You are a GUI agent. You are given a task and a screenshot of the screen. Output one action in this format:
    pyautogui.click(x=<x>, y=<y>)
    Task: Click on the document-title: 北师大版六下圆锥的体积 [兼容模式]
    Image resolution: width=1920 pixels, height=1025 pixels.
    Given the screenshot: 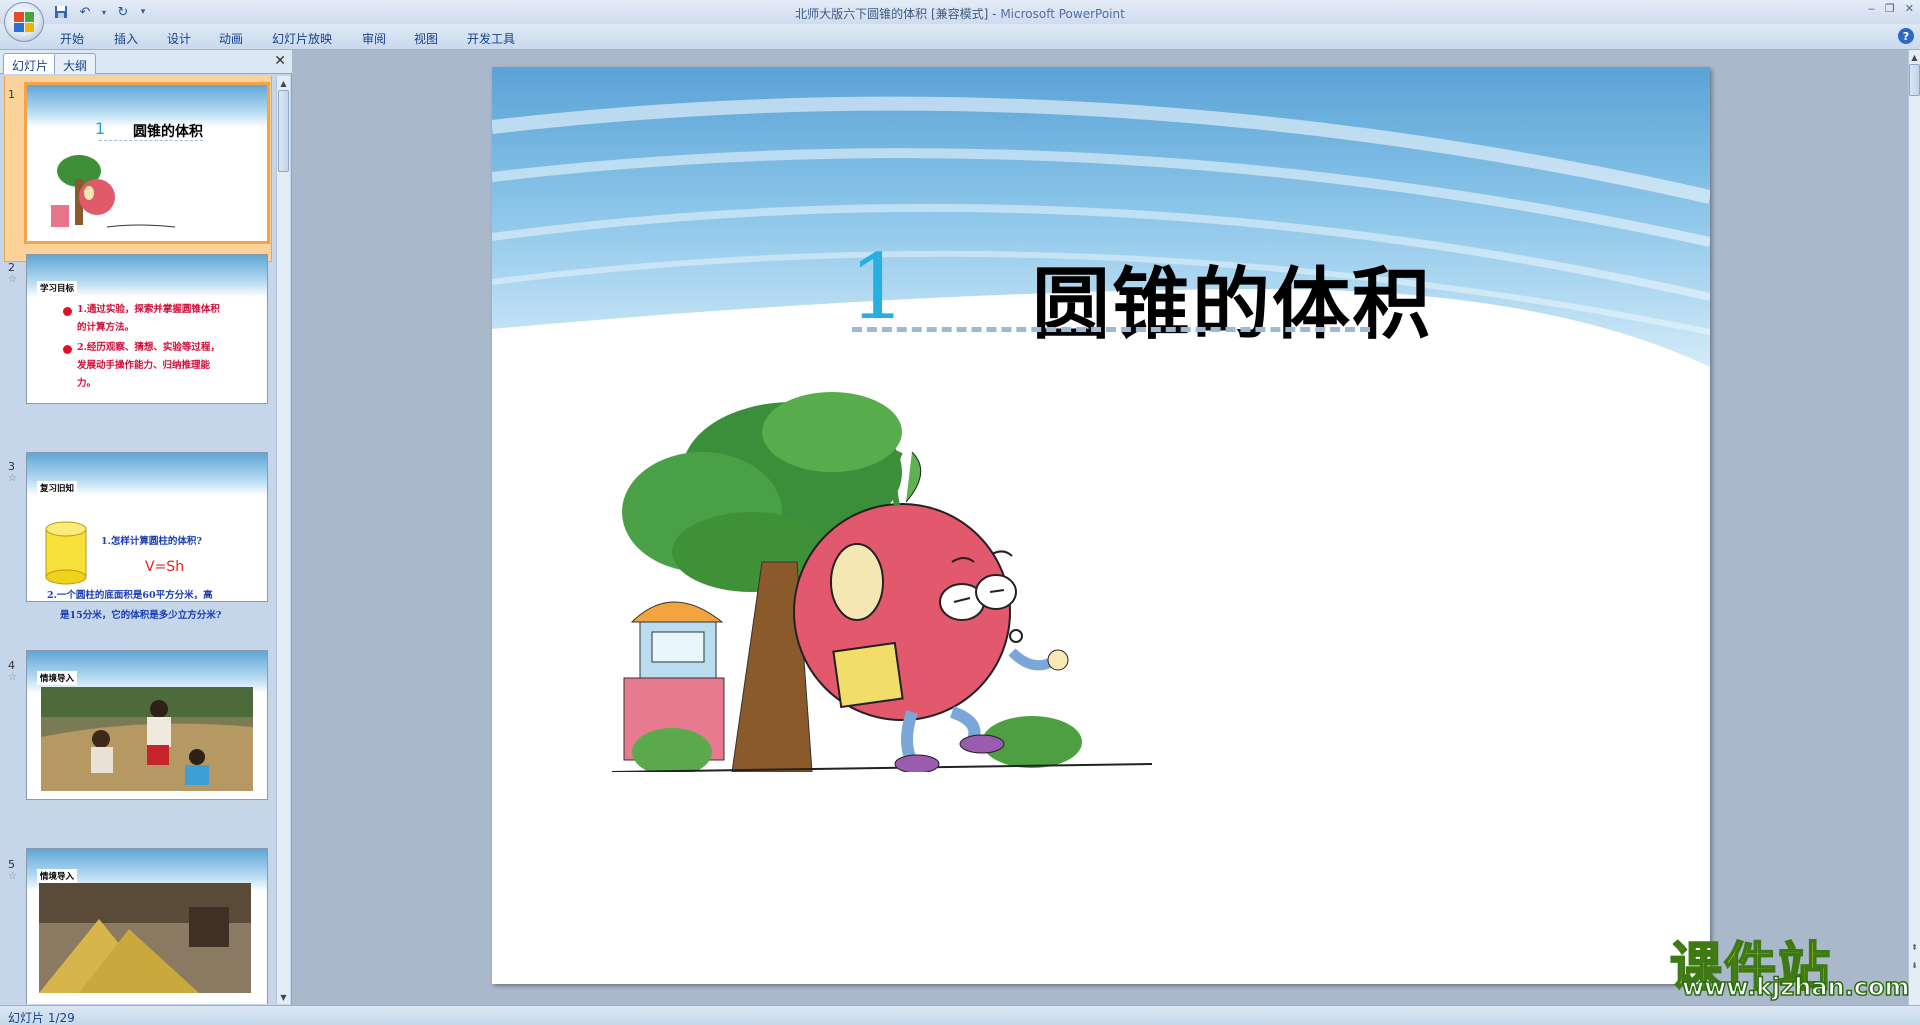 What is the action you would take?
    pyautogui.click(x=892, y=14)
    